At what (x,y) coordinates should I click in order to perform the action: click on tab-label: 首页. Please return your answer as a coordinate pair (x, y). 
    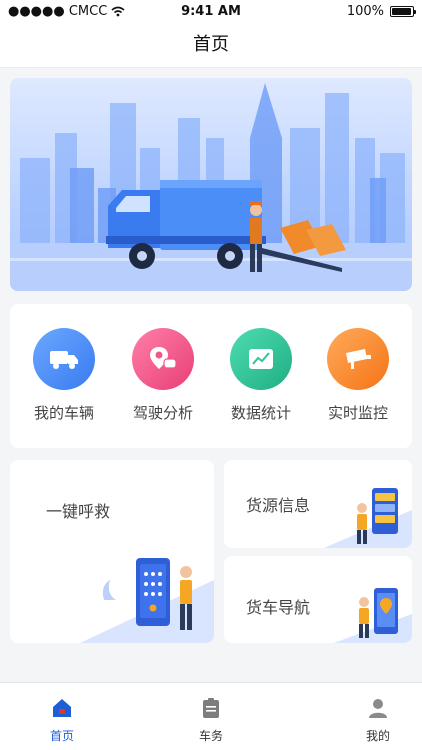
    Looking at the image, I should click on (61, 736).